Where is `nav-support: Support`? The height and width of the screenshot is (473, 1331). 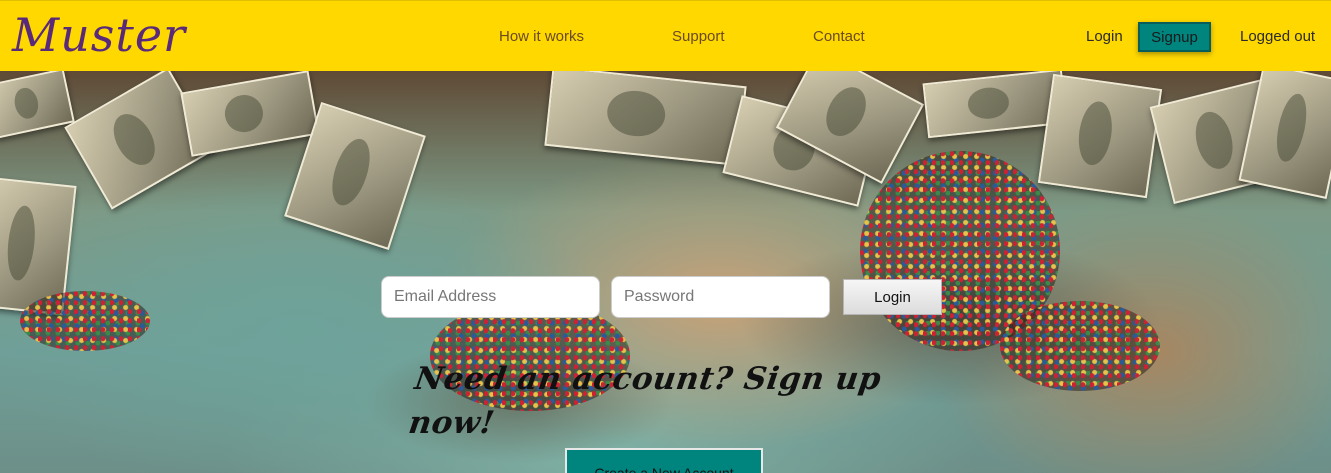 nav-support: Support is located at coordinates (698, 37).